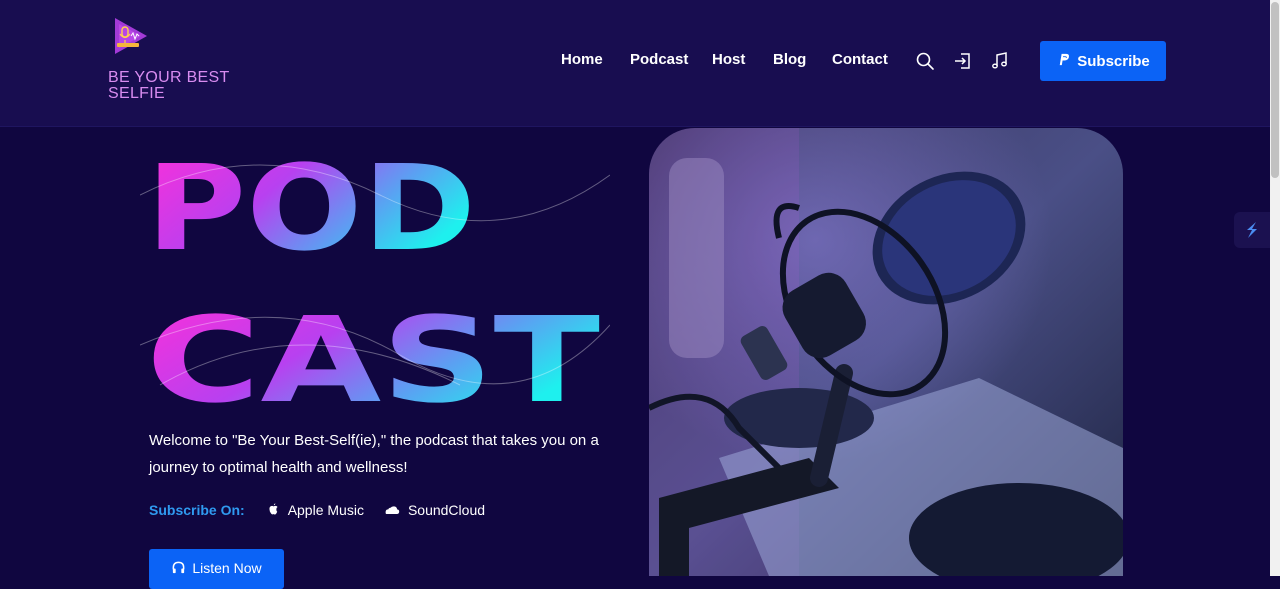  What do you see at coordinates (311, 208) in the screenshot?
I see `hero-title-line1: POD` at bounding box center [311, 208].